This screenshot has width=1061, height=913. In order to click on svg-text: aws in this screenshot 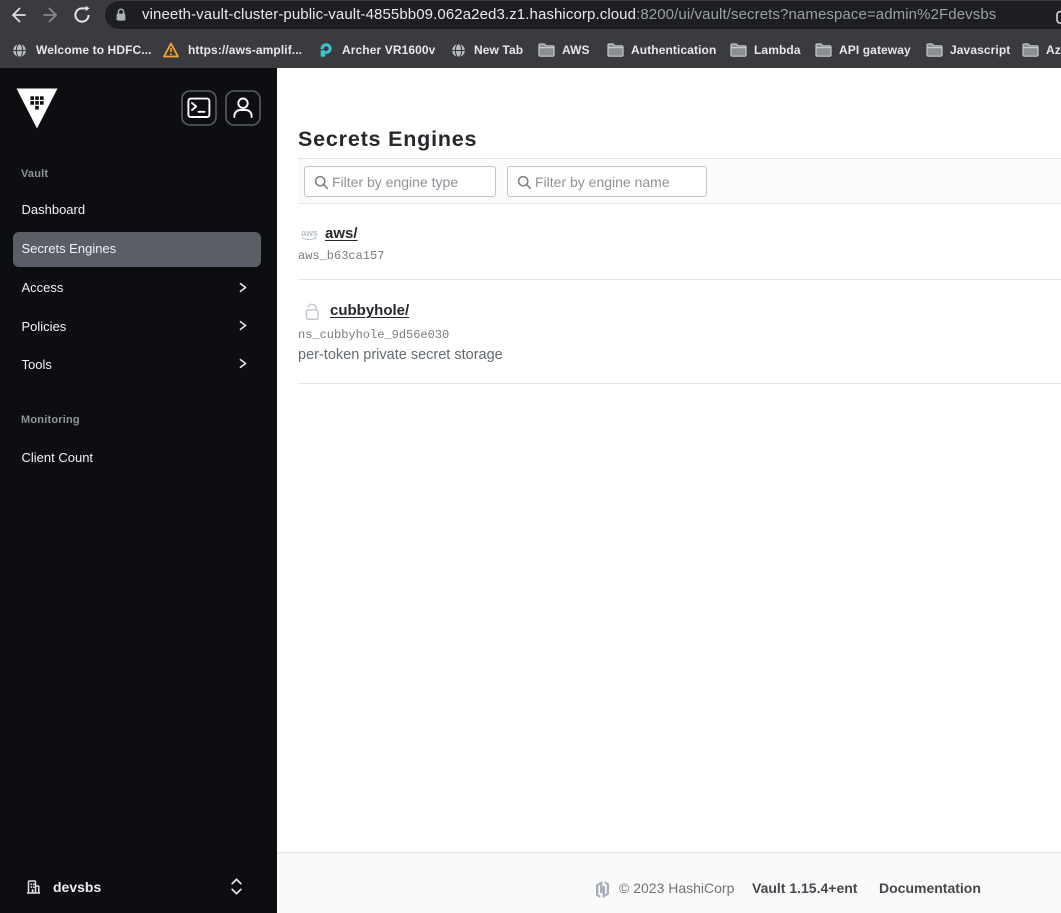, I will do `click(309, 233)`.